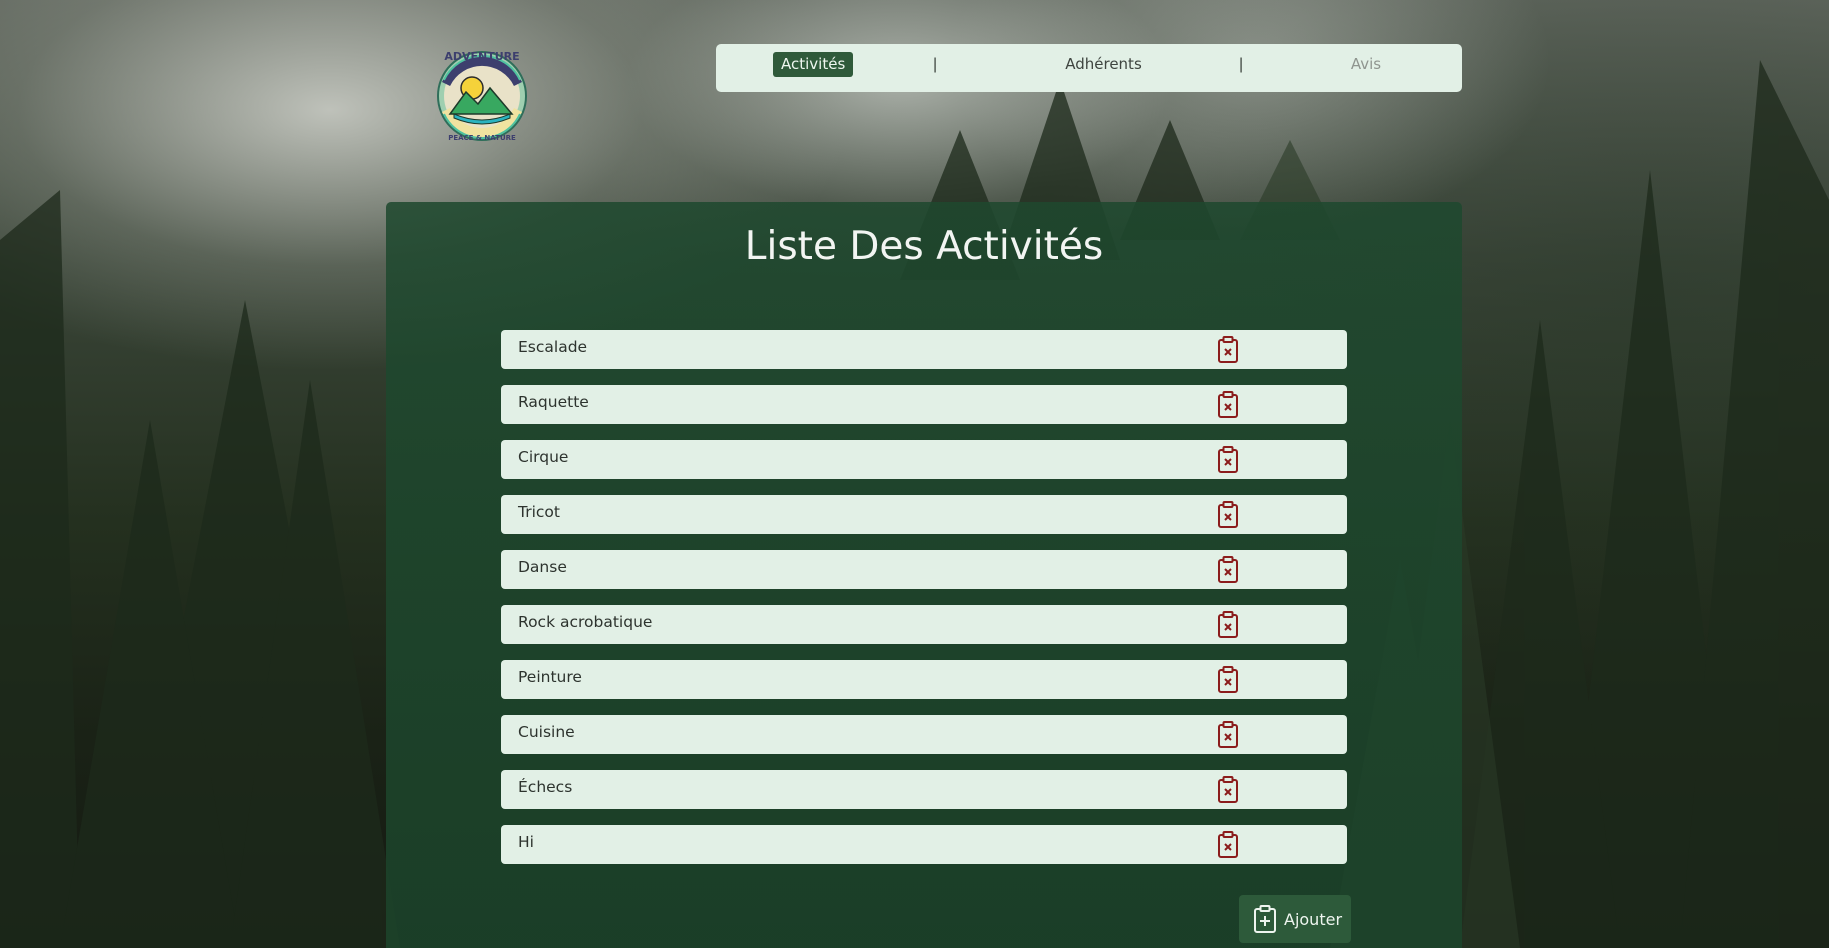 Image resolution: width=1829 pixels, height=948 pixels. Describe the element at coordinates (550, 677) in the screenshot. I see `activity-name: Peinture` at that location.